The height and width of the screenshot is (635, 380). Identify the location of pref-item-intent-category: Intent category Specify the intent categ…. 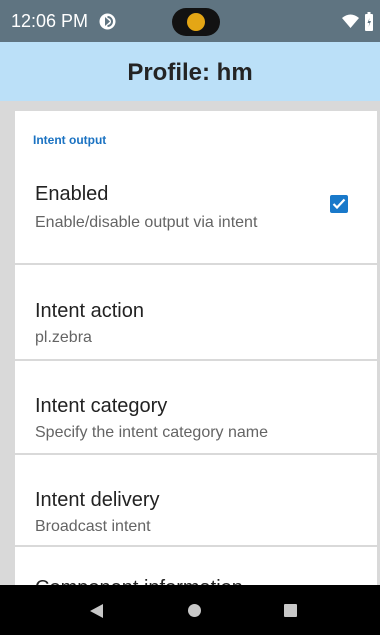
(196, 407).